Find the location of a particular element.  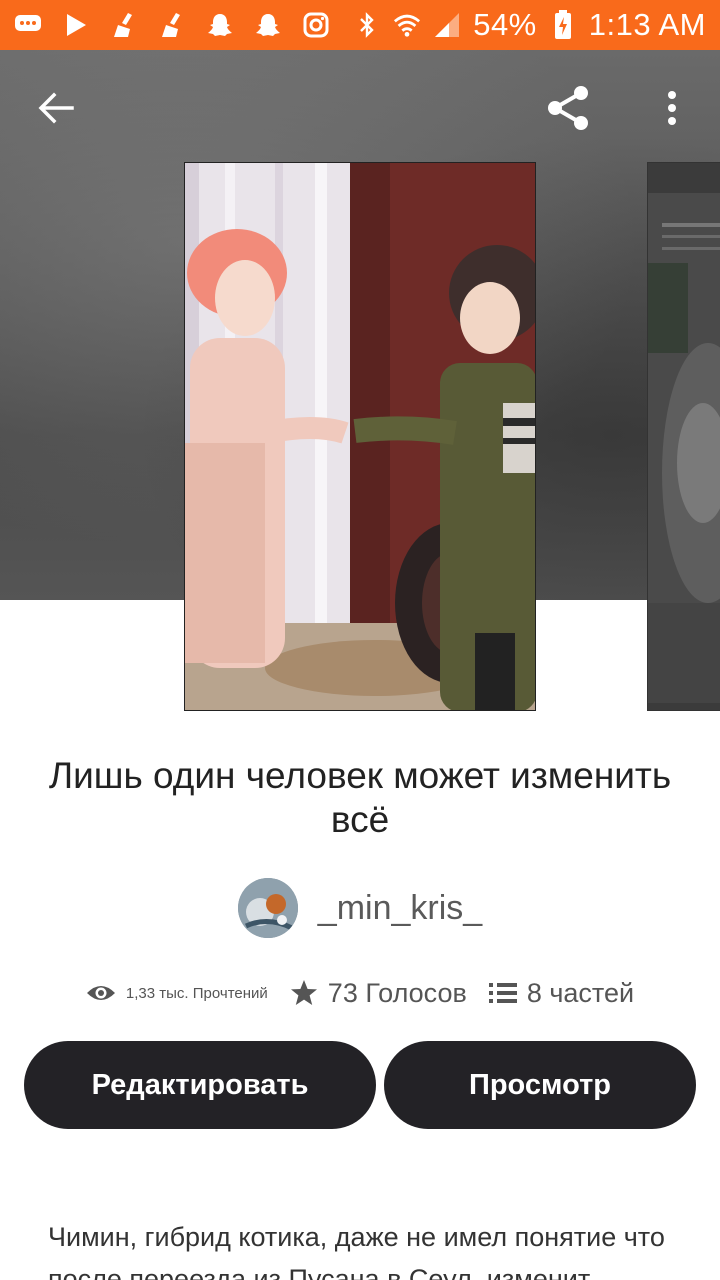

author-avatar is located at coordinates (267, 908).